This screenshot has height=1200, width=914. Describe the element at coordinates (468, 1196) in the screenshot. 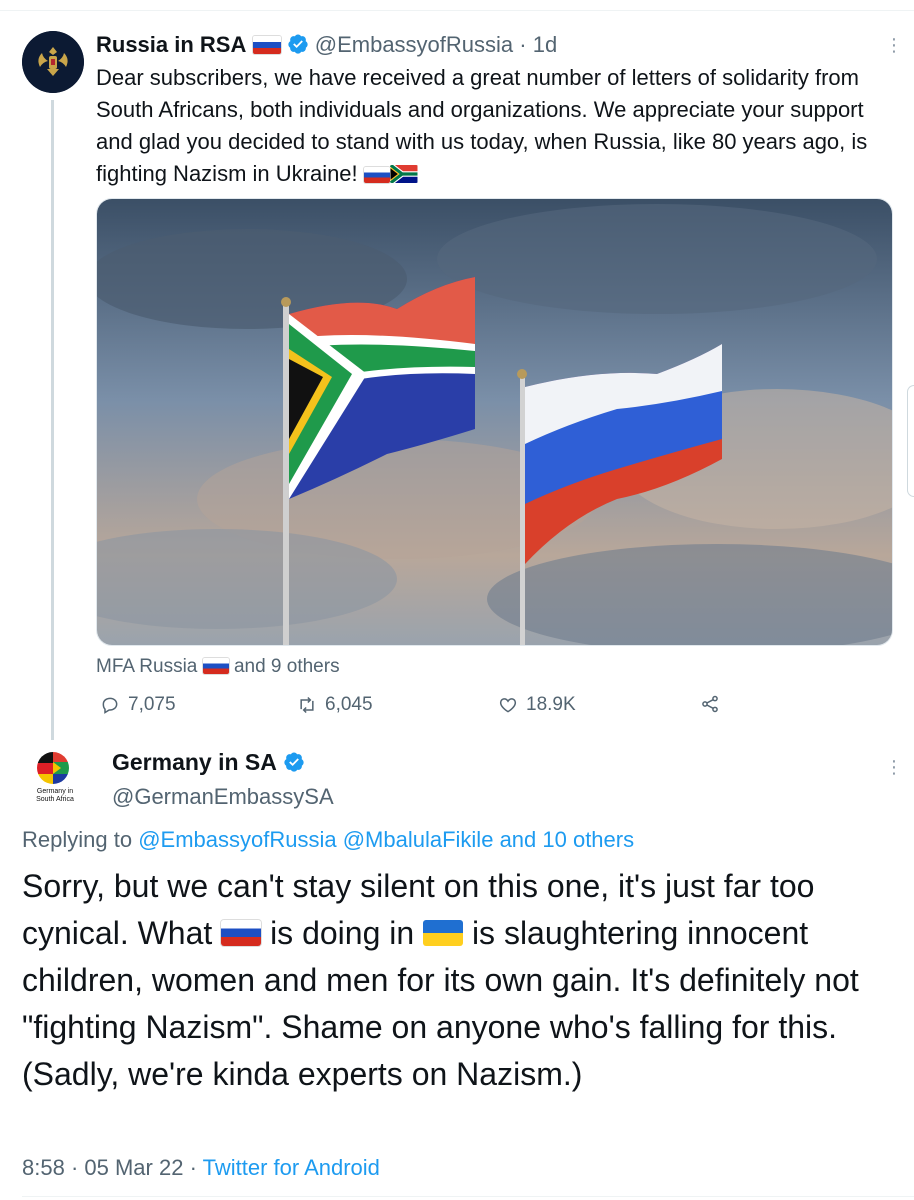

I see `bottom-divider` at that location.